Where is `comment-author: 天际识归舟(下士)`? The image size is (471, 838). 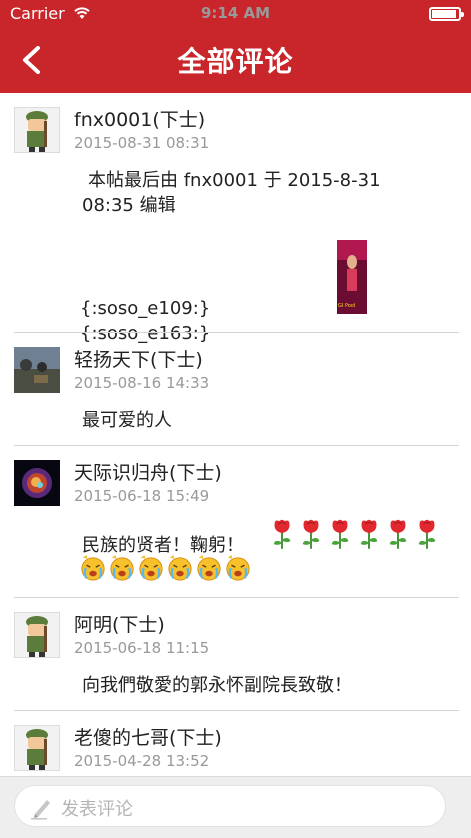 comment-author: 天际识归舟(下士) is located at coordinates (148, 471).